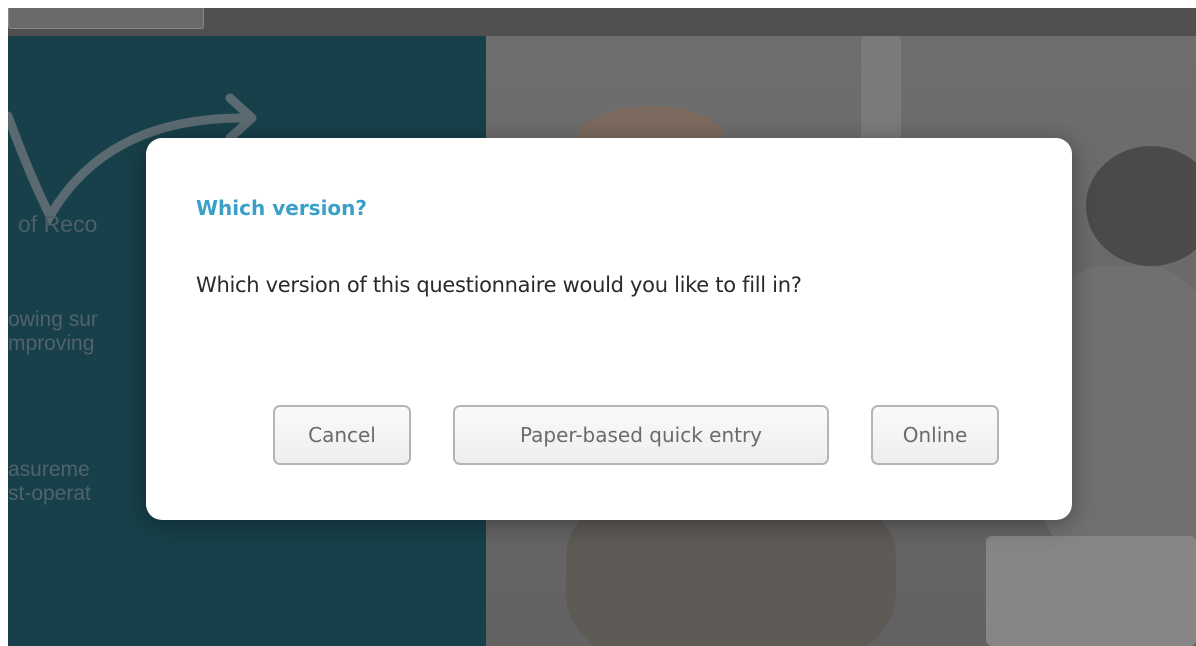 Image resolution: width=1196 pixels, height=646 pixels. Describe the element at coordinates (49, 469) in the screenshot. I see `hero-text-line: asureme` at that location.